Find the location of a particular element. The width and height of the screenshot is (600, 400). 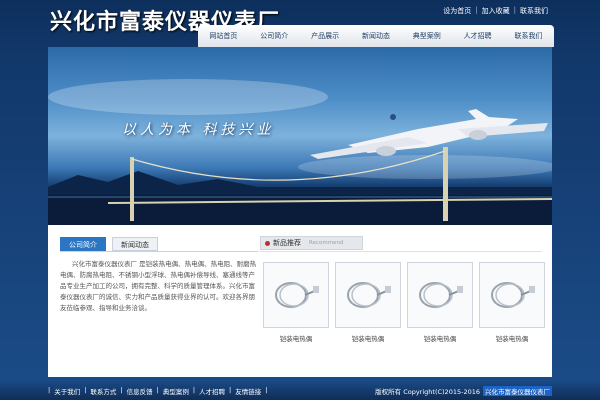

banner-slogan: 以人为本 科技兴业 is located at coordinates (198, 130).